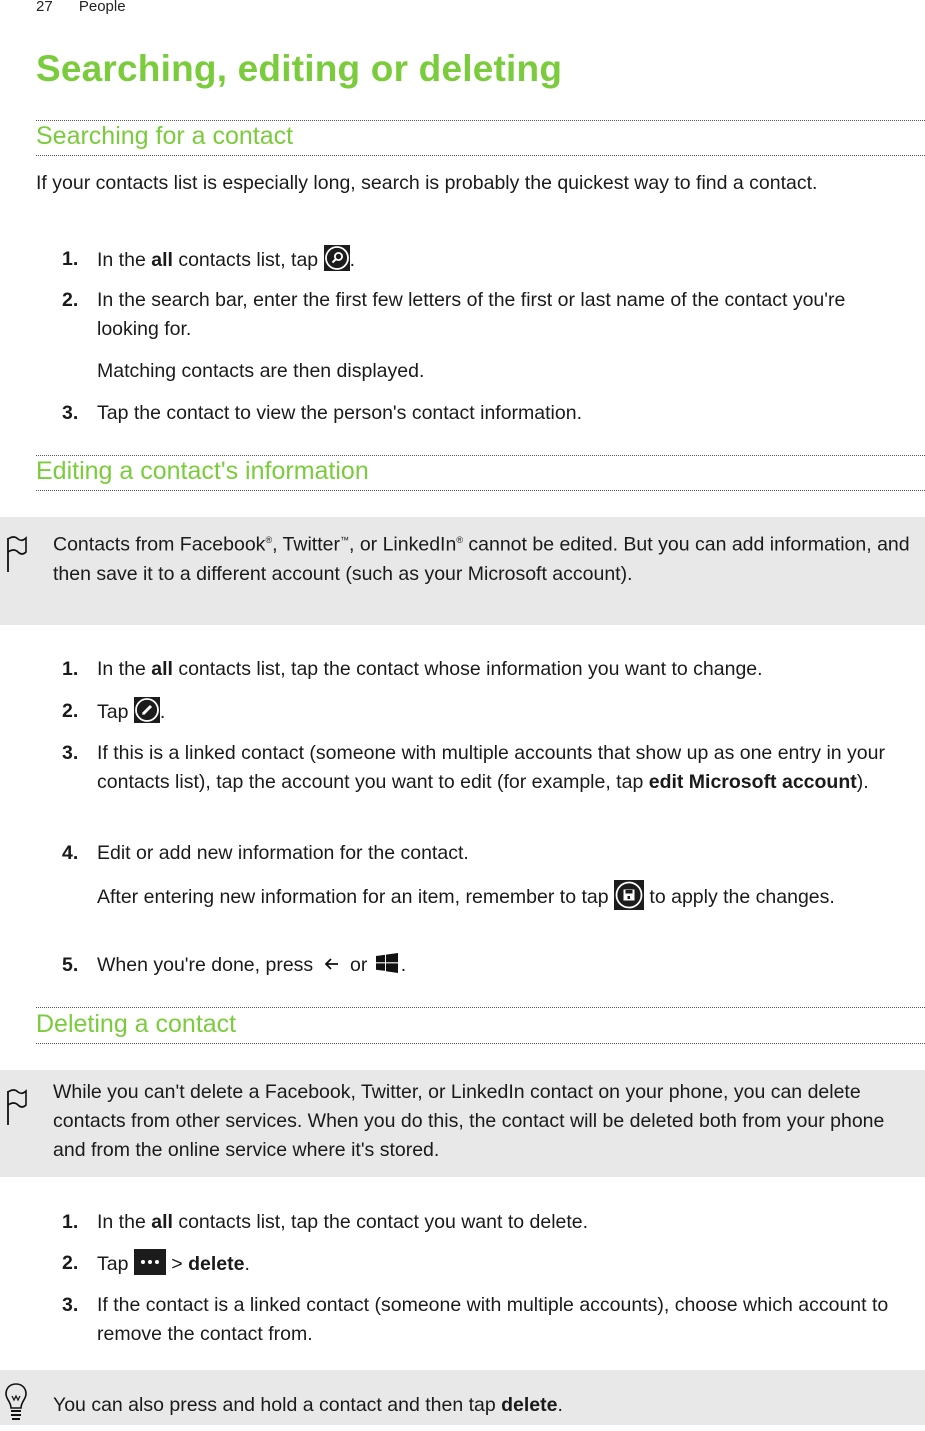 This screenshot has width=925, height=1431. Describe the element at coordinates (471, 966) in the screenshot. I see `edit-step-5: 5. When you're done, press or .` at that location.